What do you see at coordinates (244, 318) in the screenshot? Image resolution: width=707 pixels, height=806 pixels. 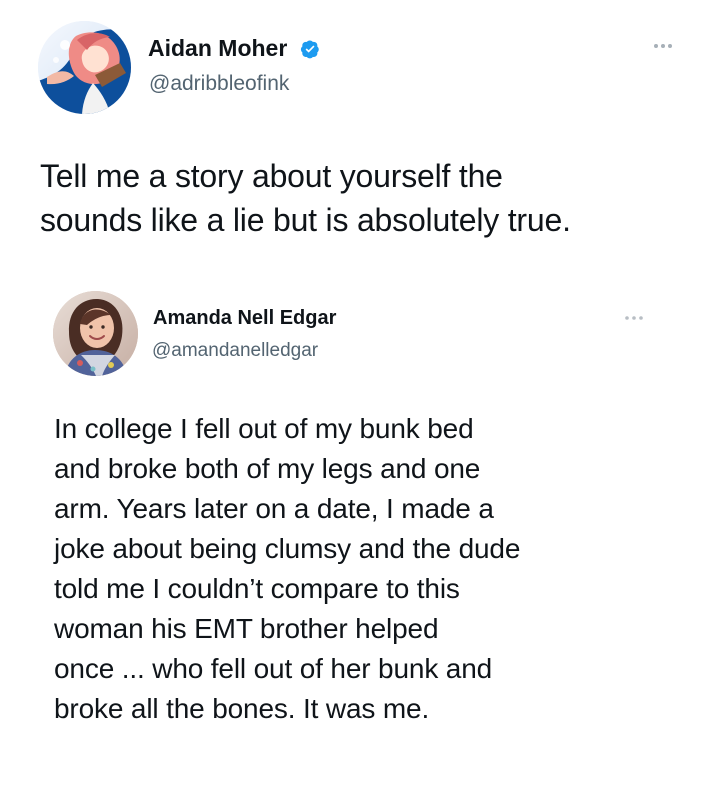 I see `reply-author-name: Amanda Nell Edgar` at bounding box center [244, 318].